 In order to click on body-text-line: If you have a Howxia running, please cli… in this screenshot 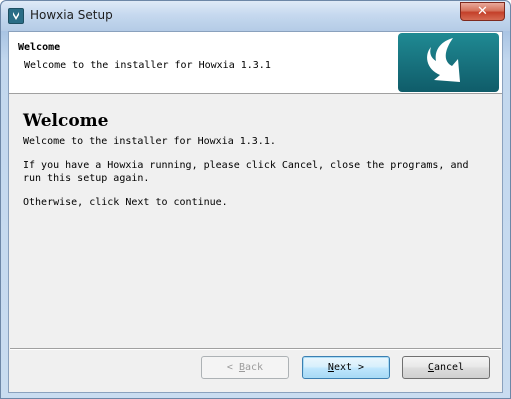, I will do `click(246, 165)`.